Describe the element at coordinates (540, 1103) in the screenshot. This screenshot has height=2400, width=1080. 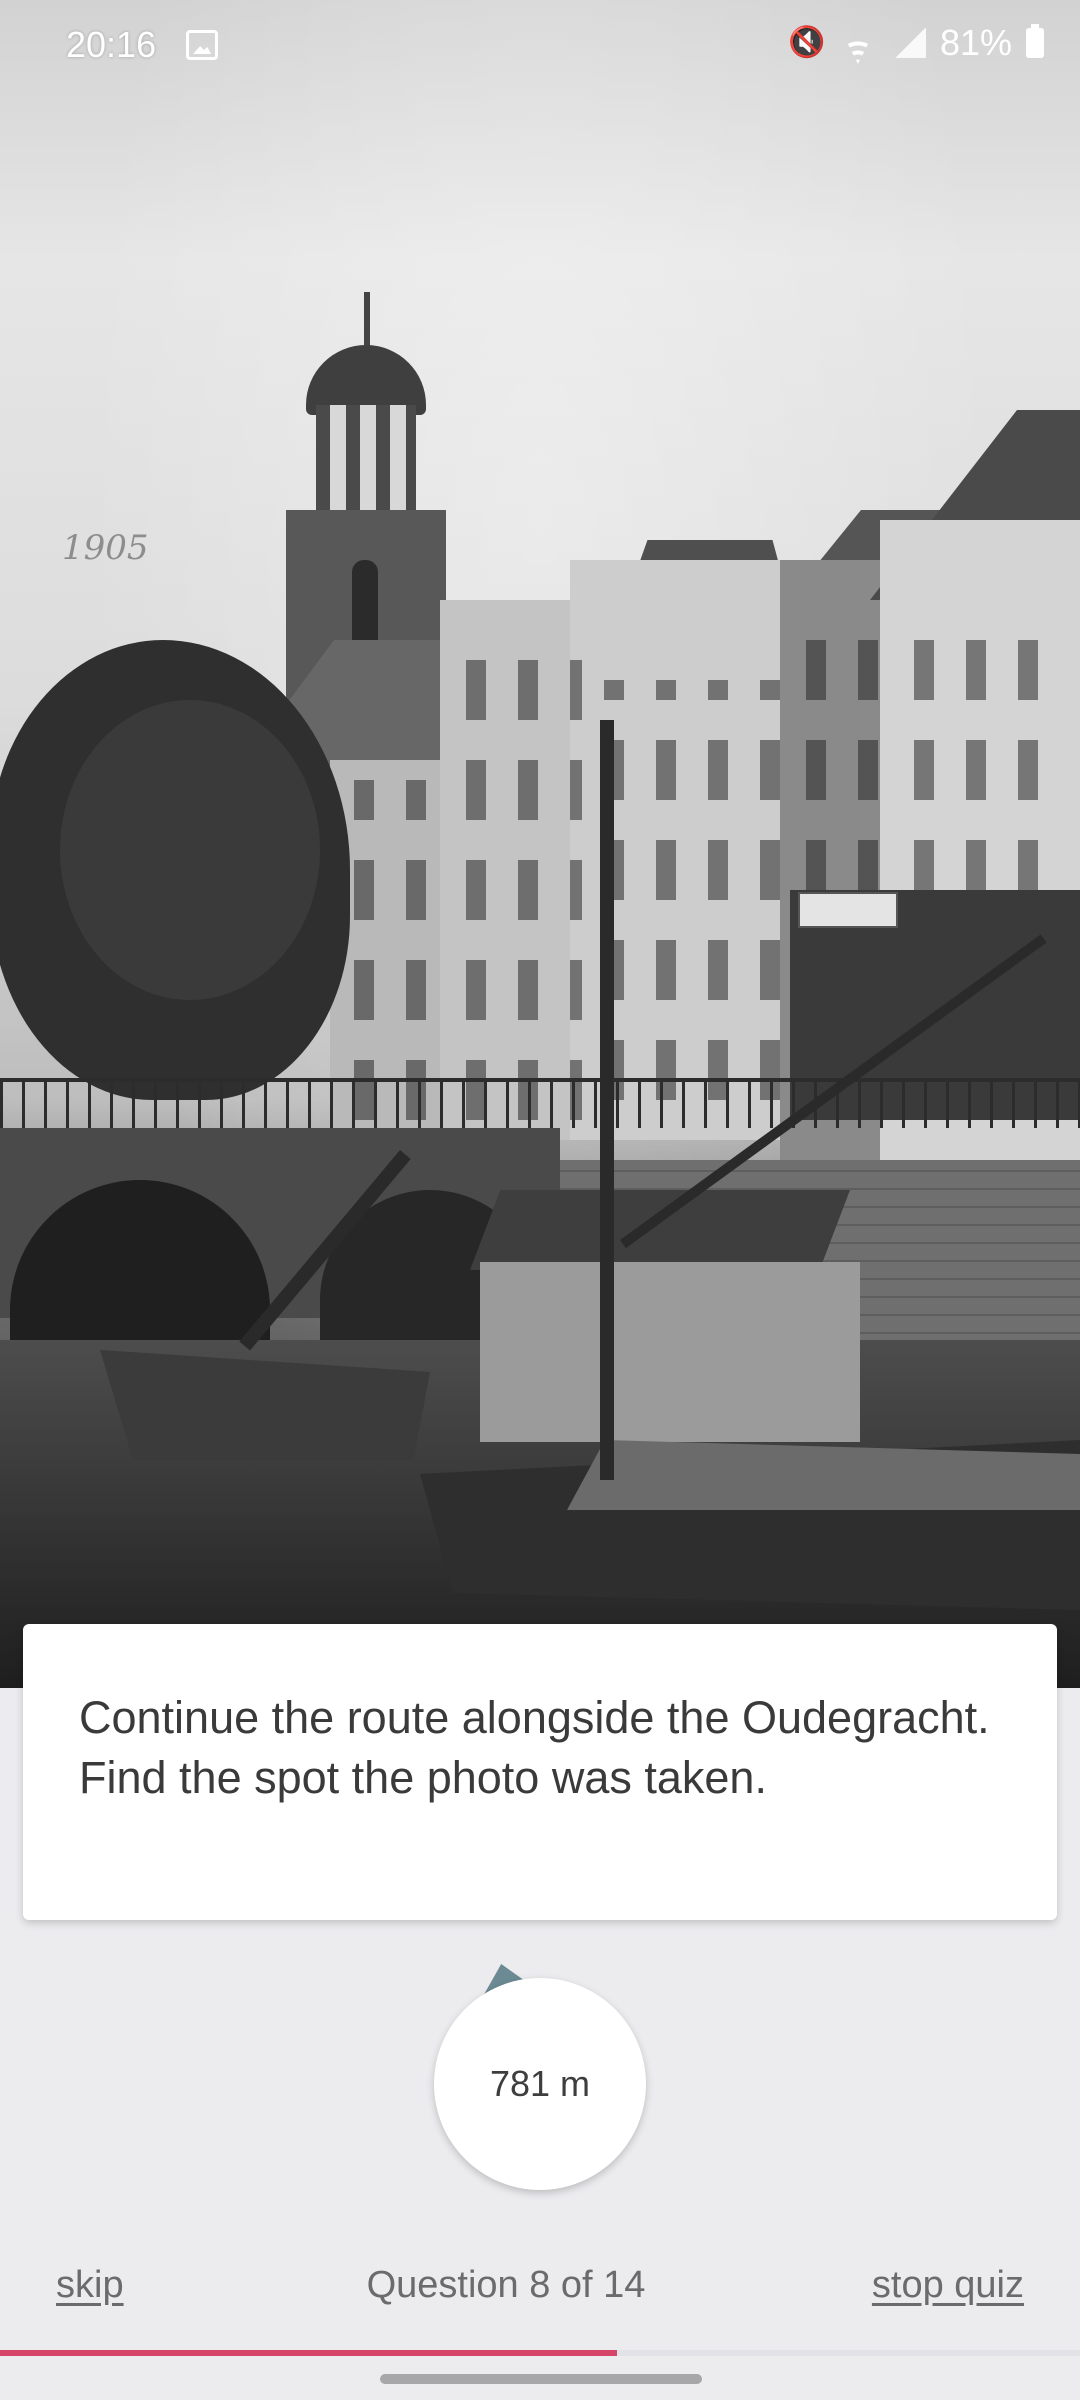
I see `bridge-railing` at that location.